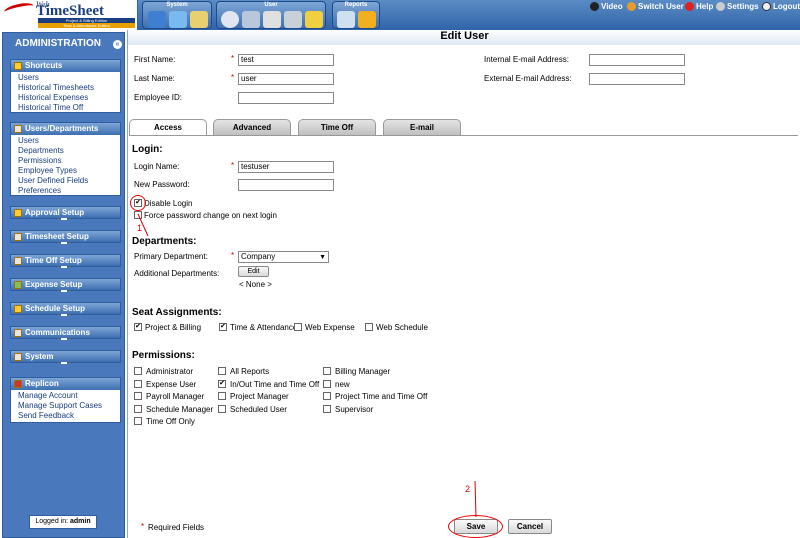  Describe the element at coordinates (65, 66) in the screenshot. I see `shortcuts-header: Shortcuts` at that location.